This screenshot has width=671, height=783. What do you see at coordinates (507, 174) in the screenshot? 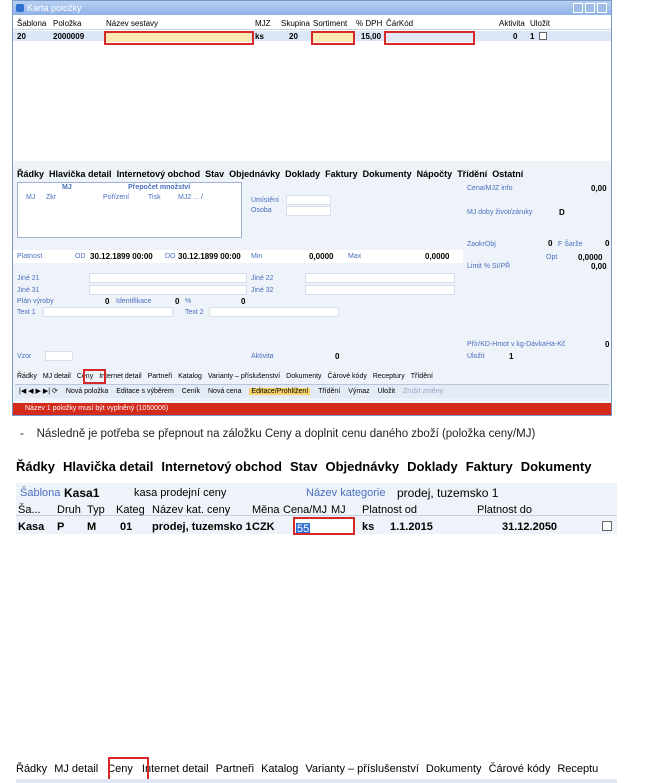
I see `tab-ostatni: Ostatní` at bounding box center [507, 174].